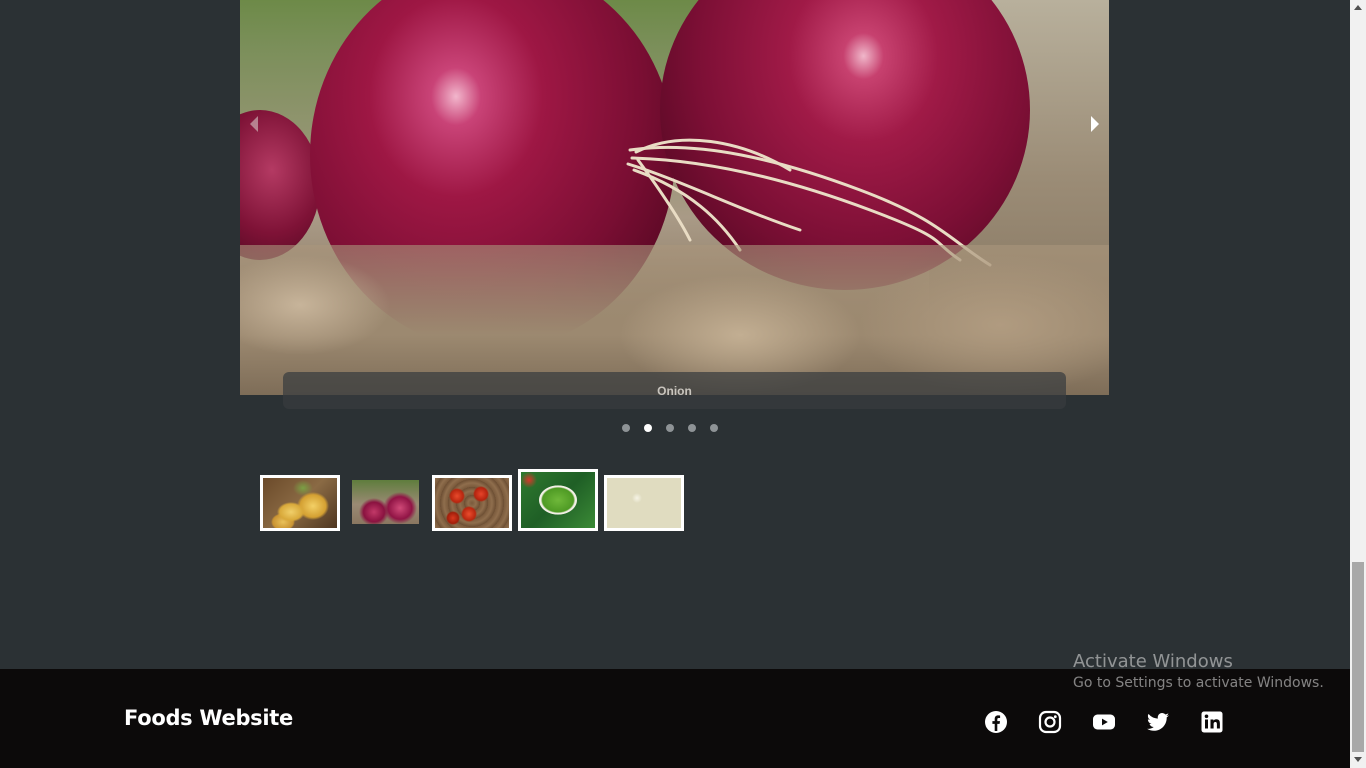  What do you see at coordinates (1358, 7) in the screenshot?
I see `scroll-up-arrow-icon` at bounding box center [1358, 7].